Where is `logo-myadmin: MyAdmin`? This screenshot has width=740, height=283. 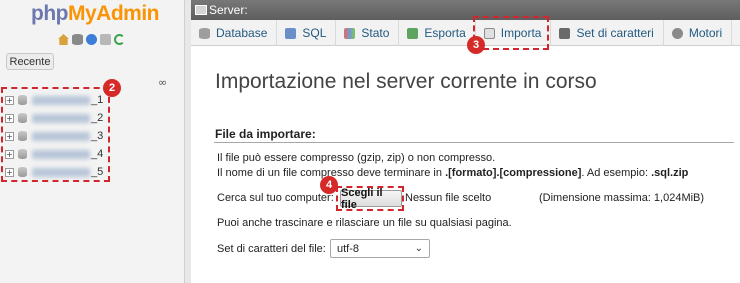 logo-myadmin: MyAdmin is located at coordinates (113, 13).